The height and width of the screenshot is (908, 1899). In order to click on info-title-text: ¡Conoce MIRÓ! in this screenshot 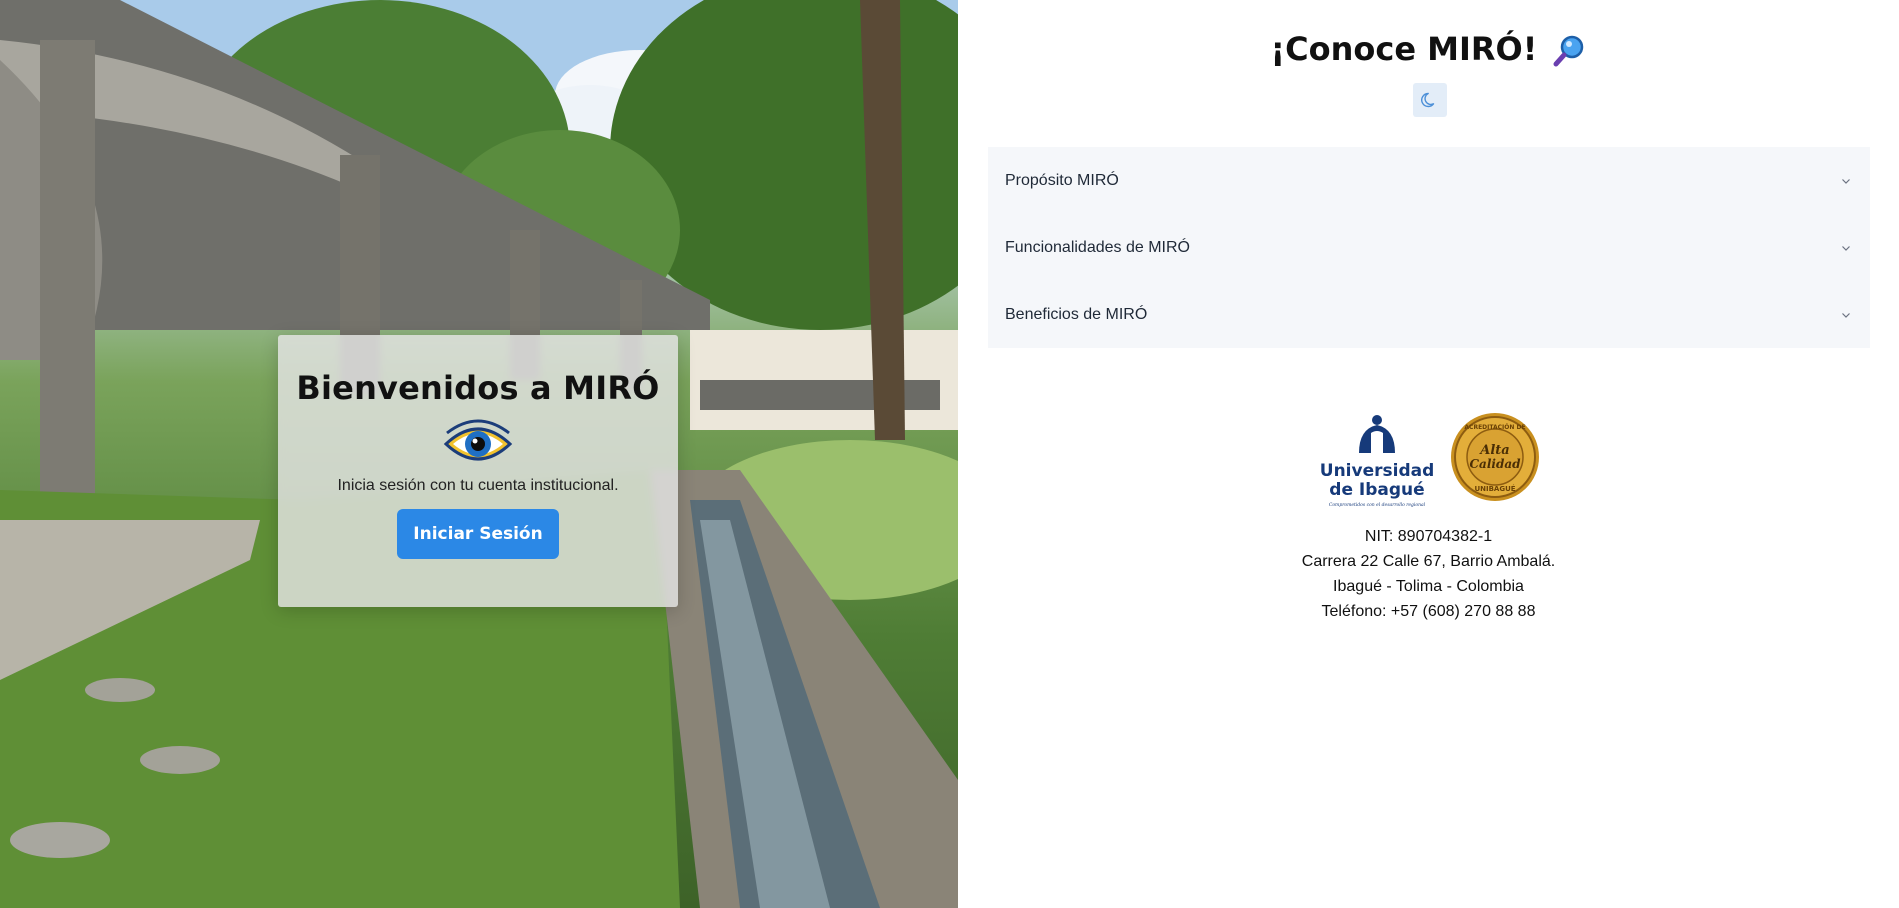, I will do `click(1404, 49)`.